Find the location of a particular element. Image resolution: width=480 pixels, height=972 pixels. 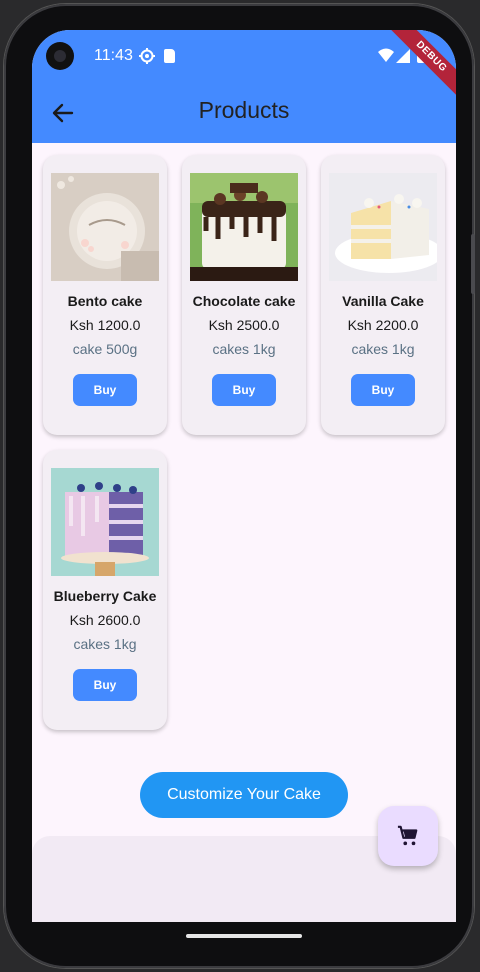

product-price: Ksh 2200.0 is located at coordinates (383, 325).